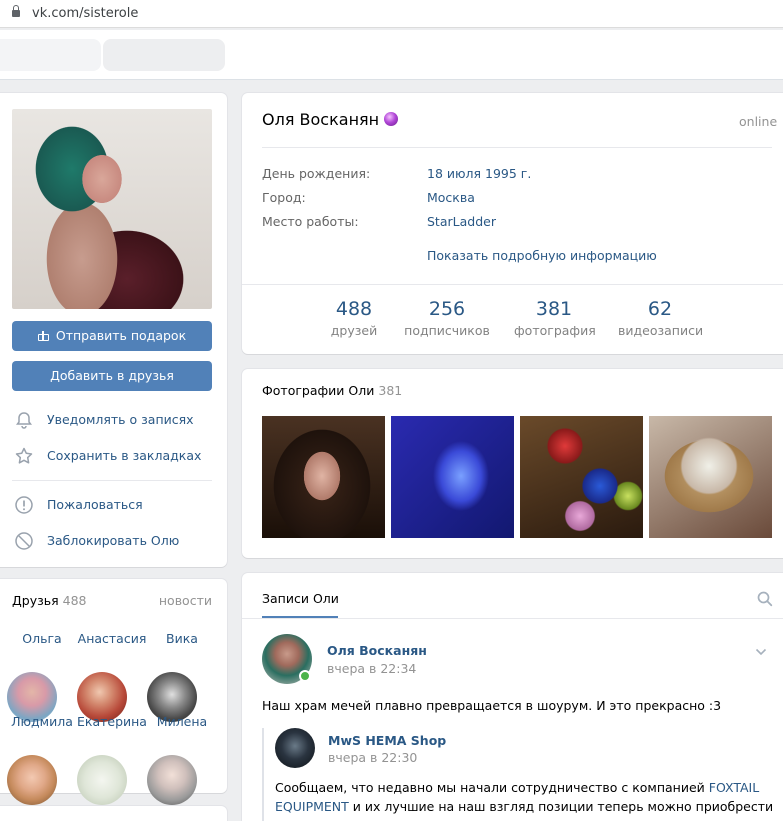 This screenshot has width=783, height=821. I want to click on friend-item: Милена, so click(182, 756).